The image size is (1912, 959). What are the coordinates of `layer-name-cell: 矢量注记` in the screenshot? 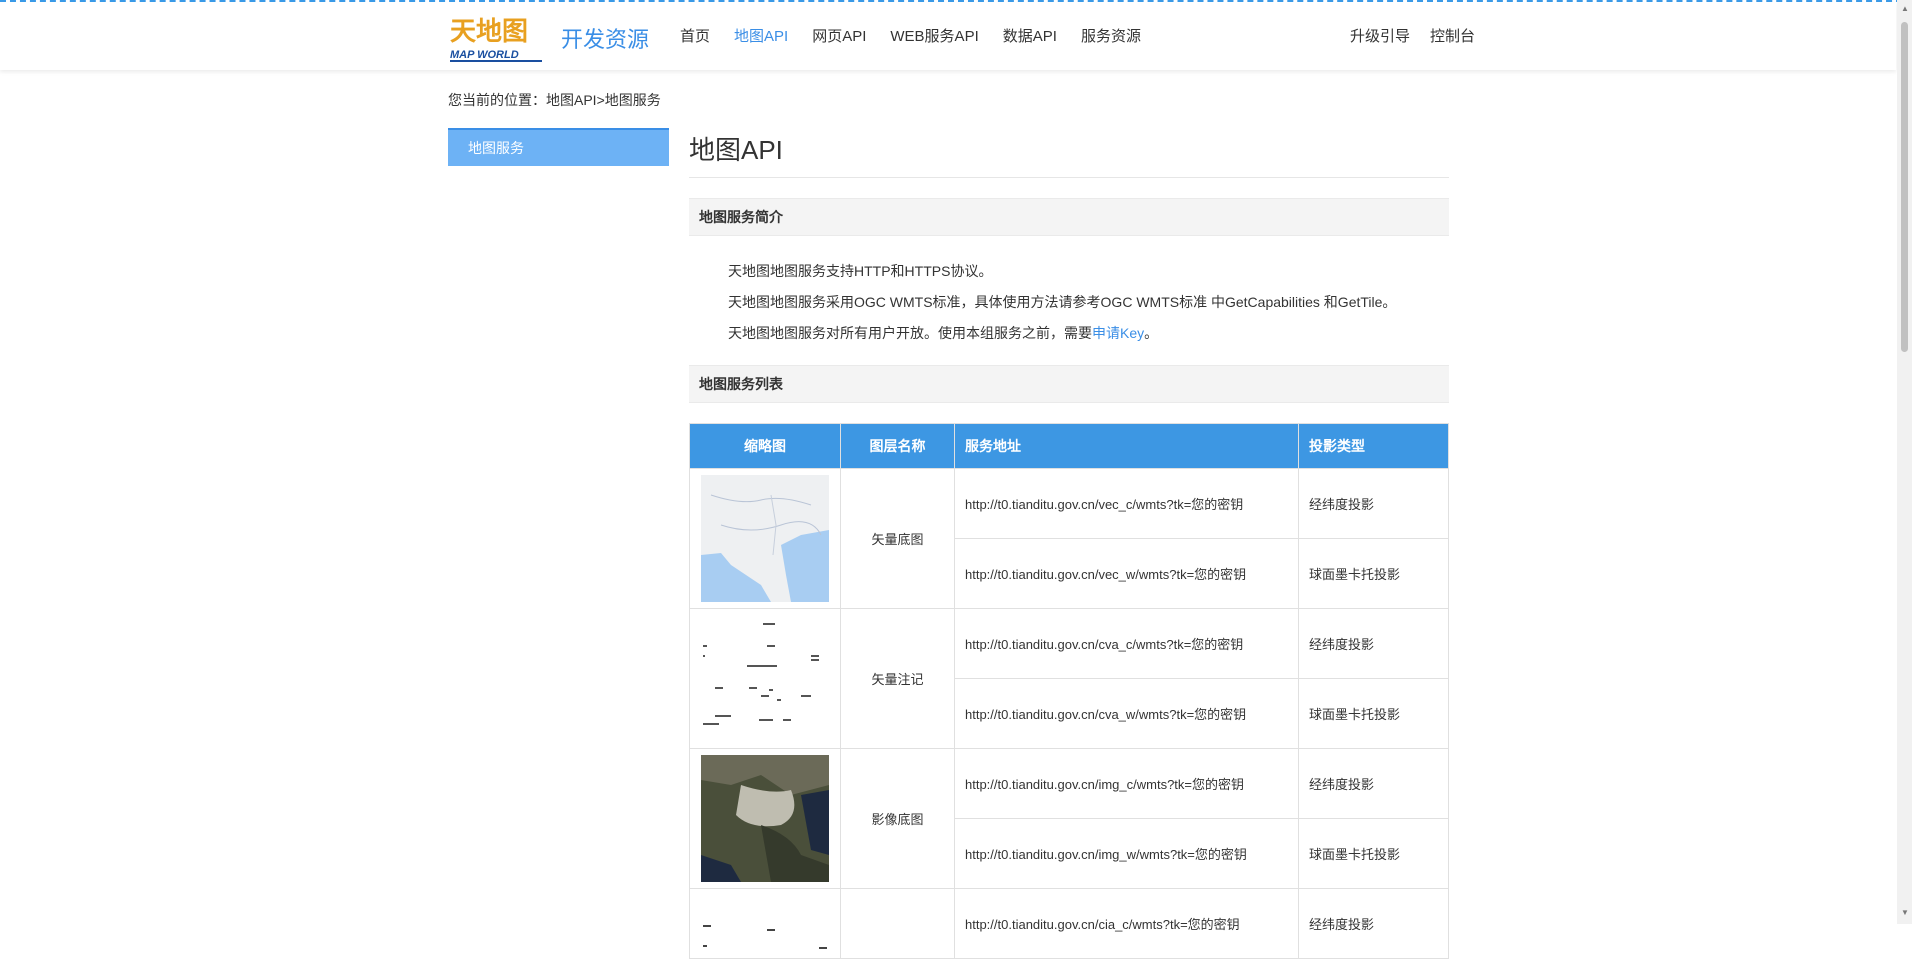 It's located at (897, 678).